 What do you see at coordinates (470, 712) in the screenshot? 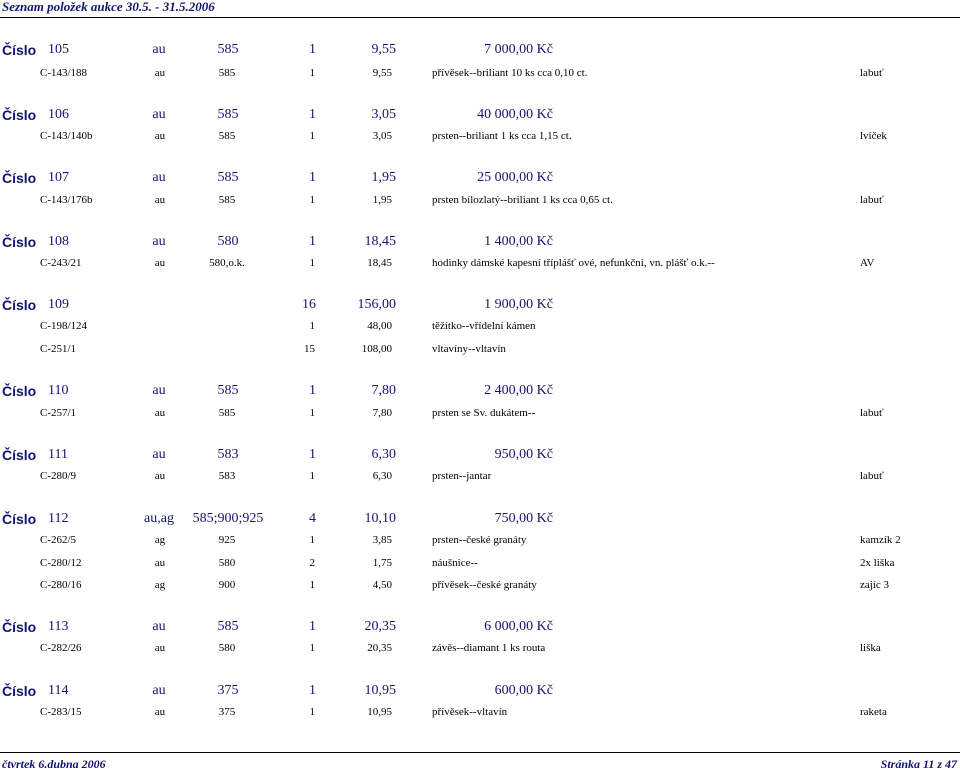
I see `piece-description: přívěsek--vltavín` at bounding box center [470, 712].